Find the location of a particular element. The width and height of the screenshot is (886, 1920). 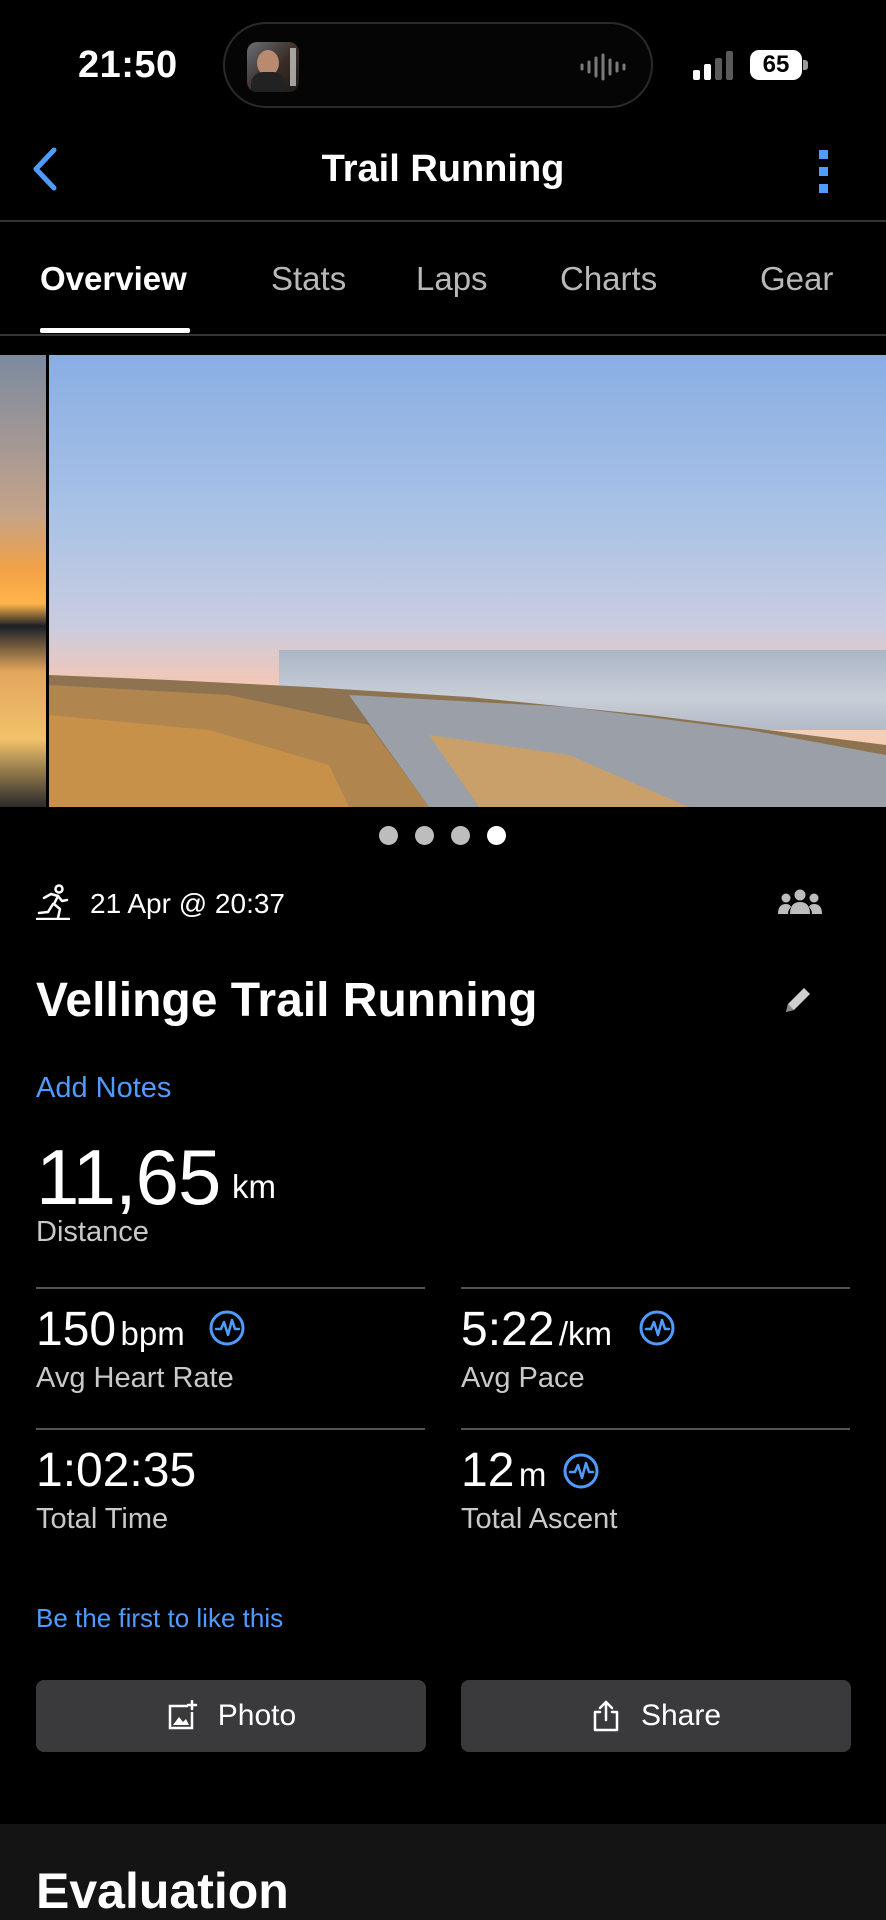

activity-title: Vellinge Trail Running is located at coordinates (287, 1000).